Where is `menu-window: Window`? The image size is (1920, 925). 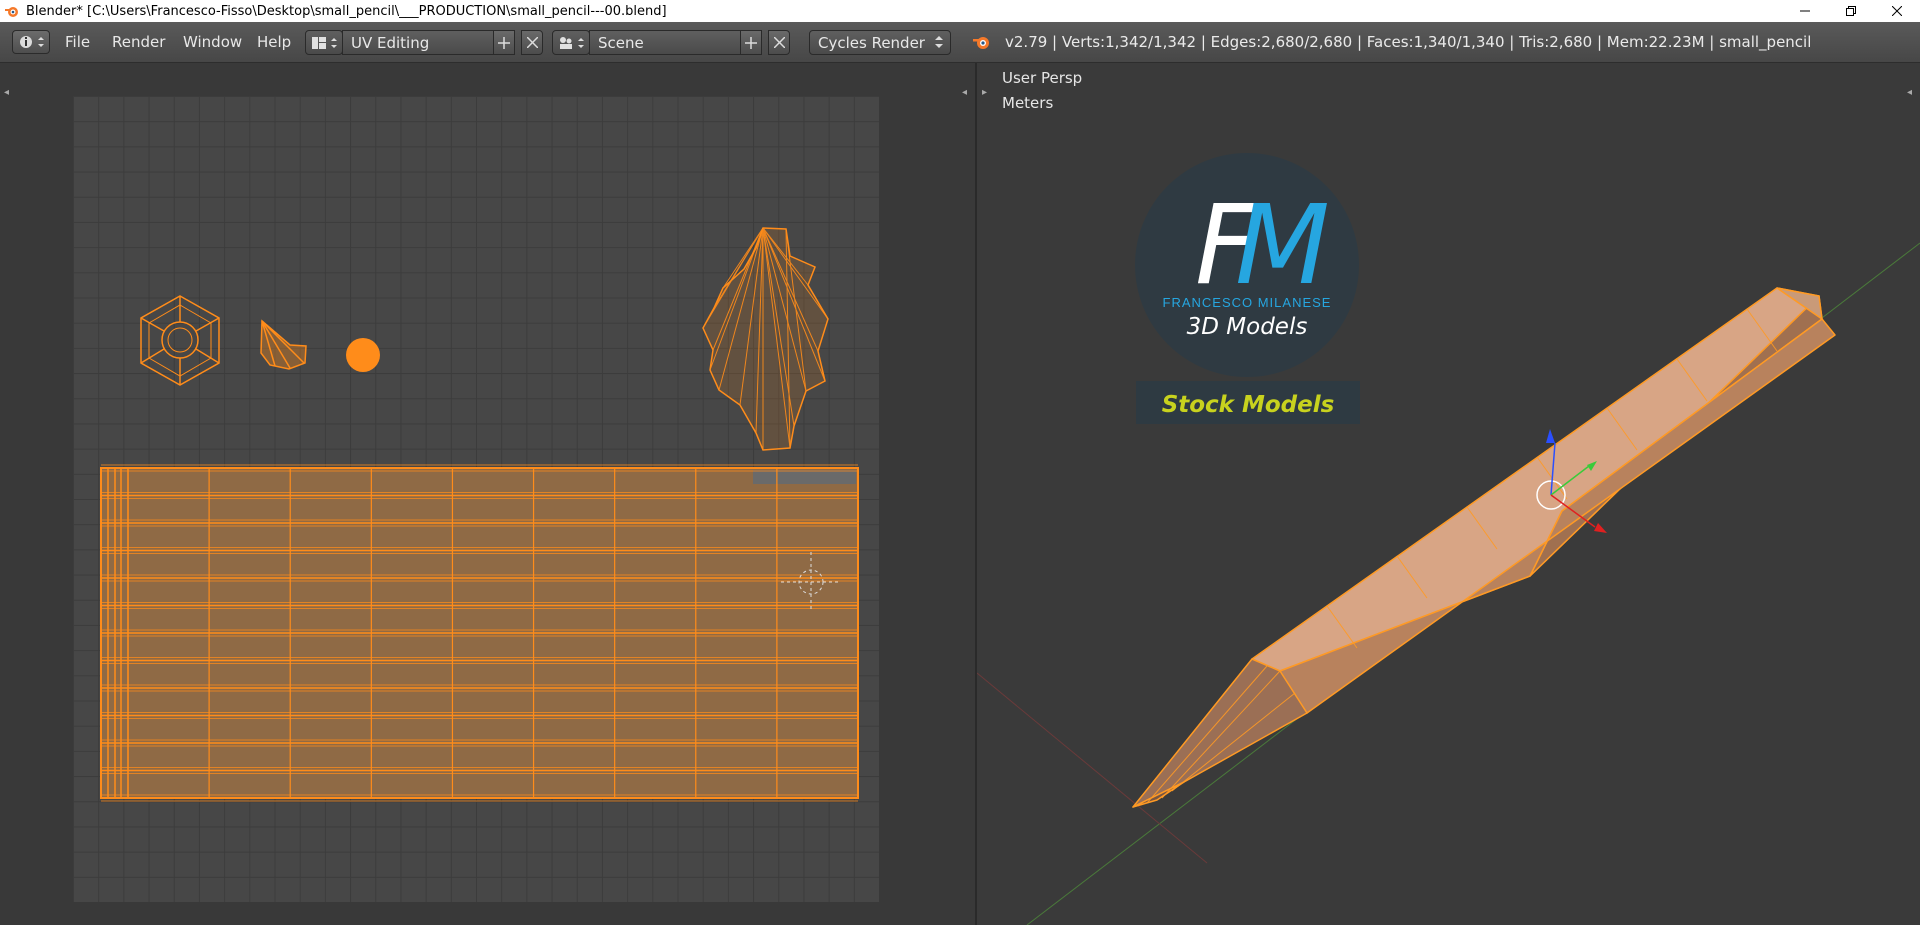 menu-window: Window is located at coordinates (212, 42).